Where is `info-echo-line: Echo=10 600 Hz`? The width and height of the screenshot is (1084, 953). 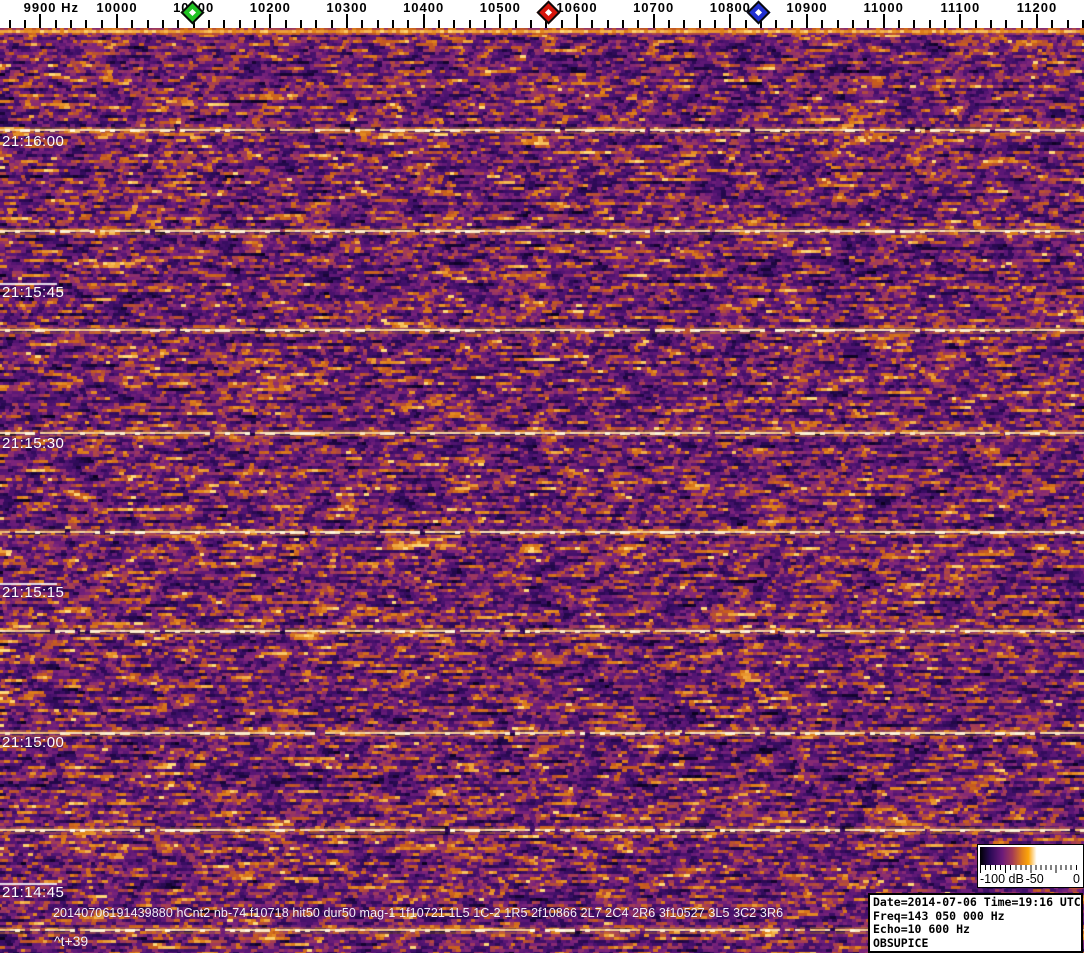
info-echo-line: Echo=10 600 Hz is located at coordinates (921, 929).